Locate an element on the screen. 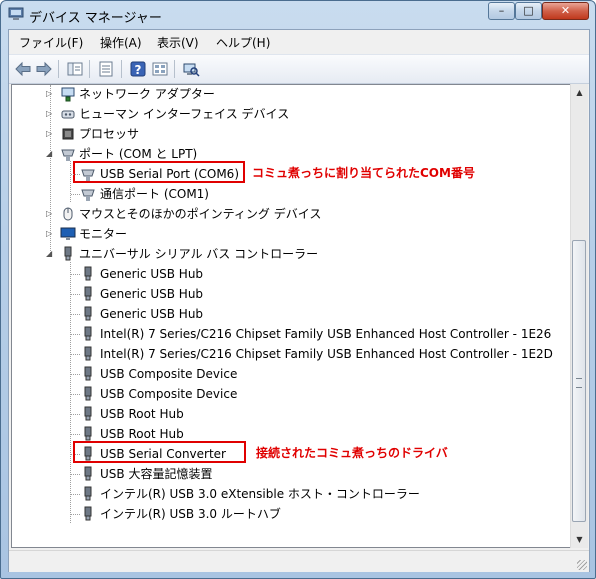  title-bar: デバイス マネージャー – □ ✕ is located at coordinates (298, 15).